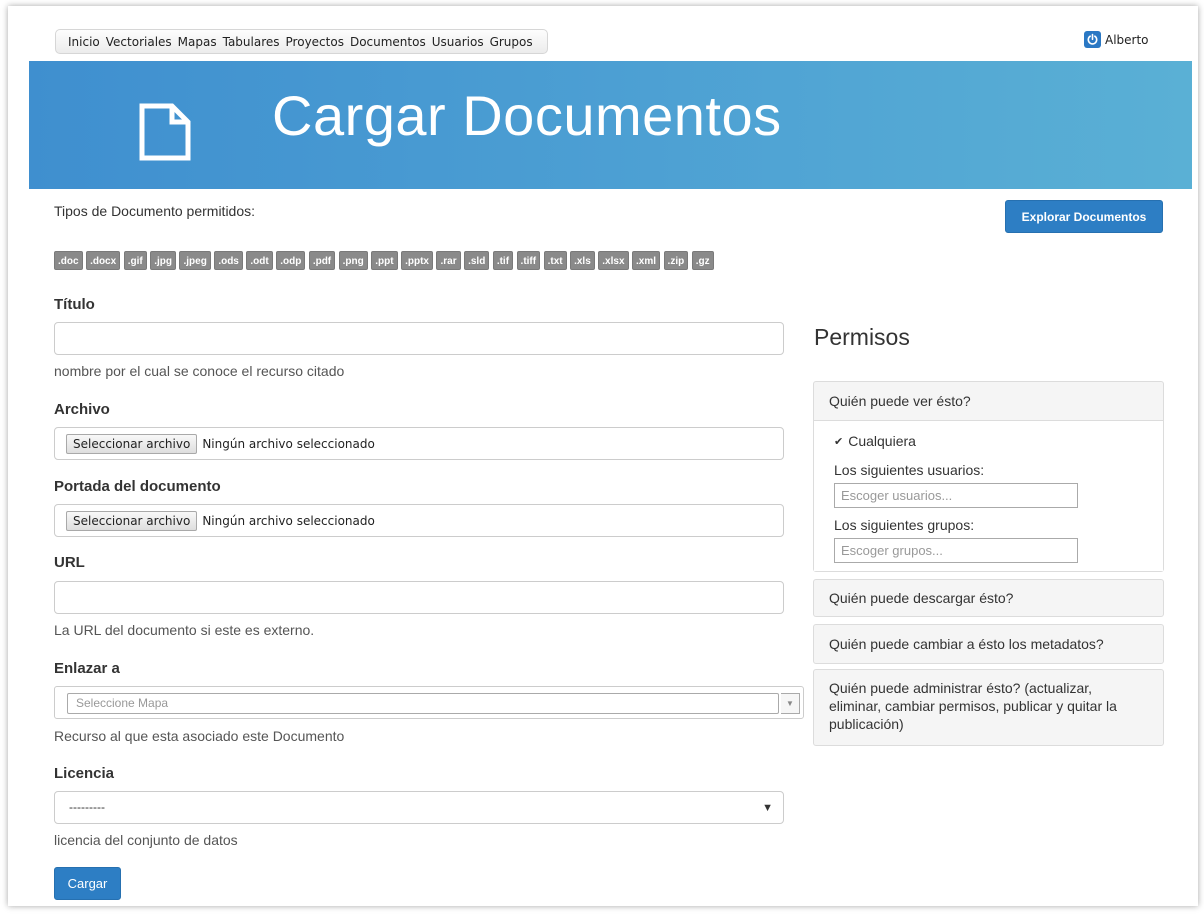 This screenshot has height=915, width=1204. What do you see at coordinates (103, 260) in the screenshot?
I see `type-badge: .docx` at bounding box center [103, 260].